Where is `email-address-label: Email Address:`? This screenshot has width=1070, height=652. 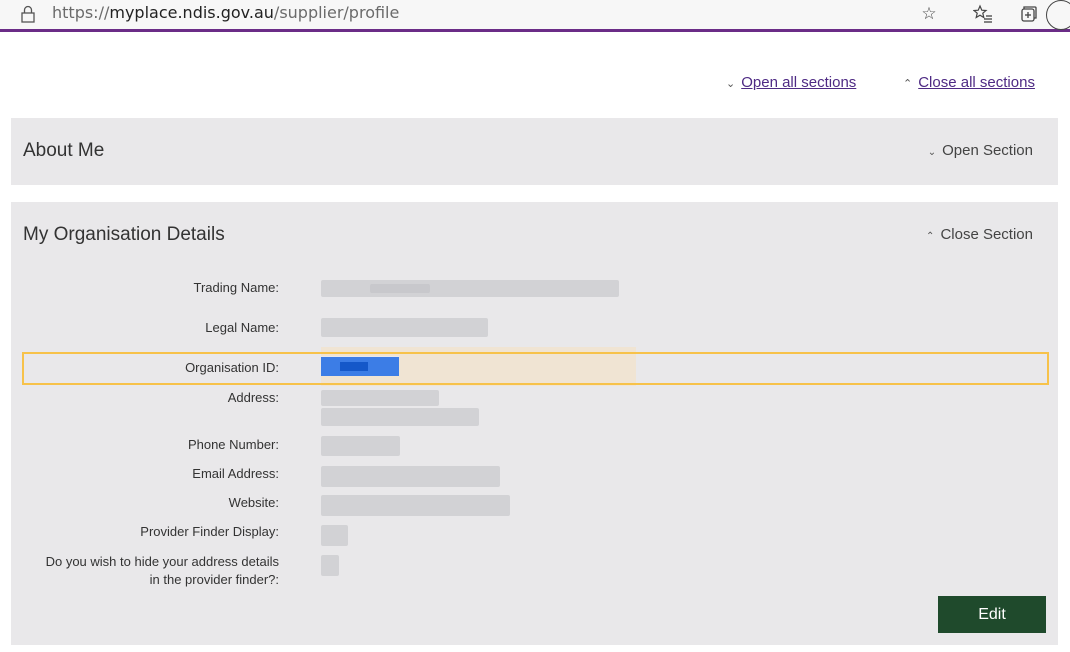
email-address-label: Email Address: is located at coordinates (235, 473).